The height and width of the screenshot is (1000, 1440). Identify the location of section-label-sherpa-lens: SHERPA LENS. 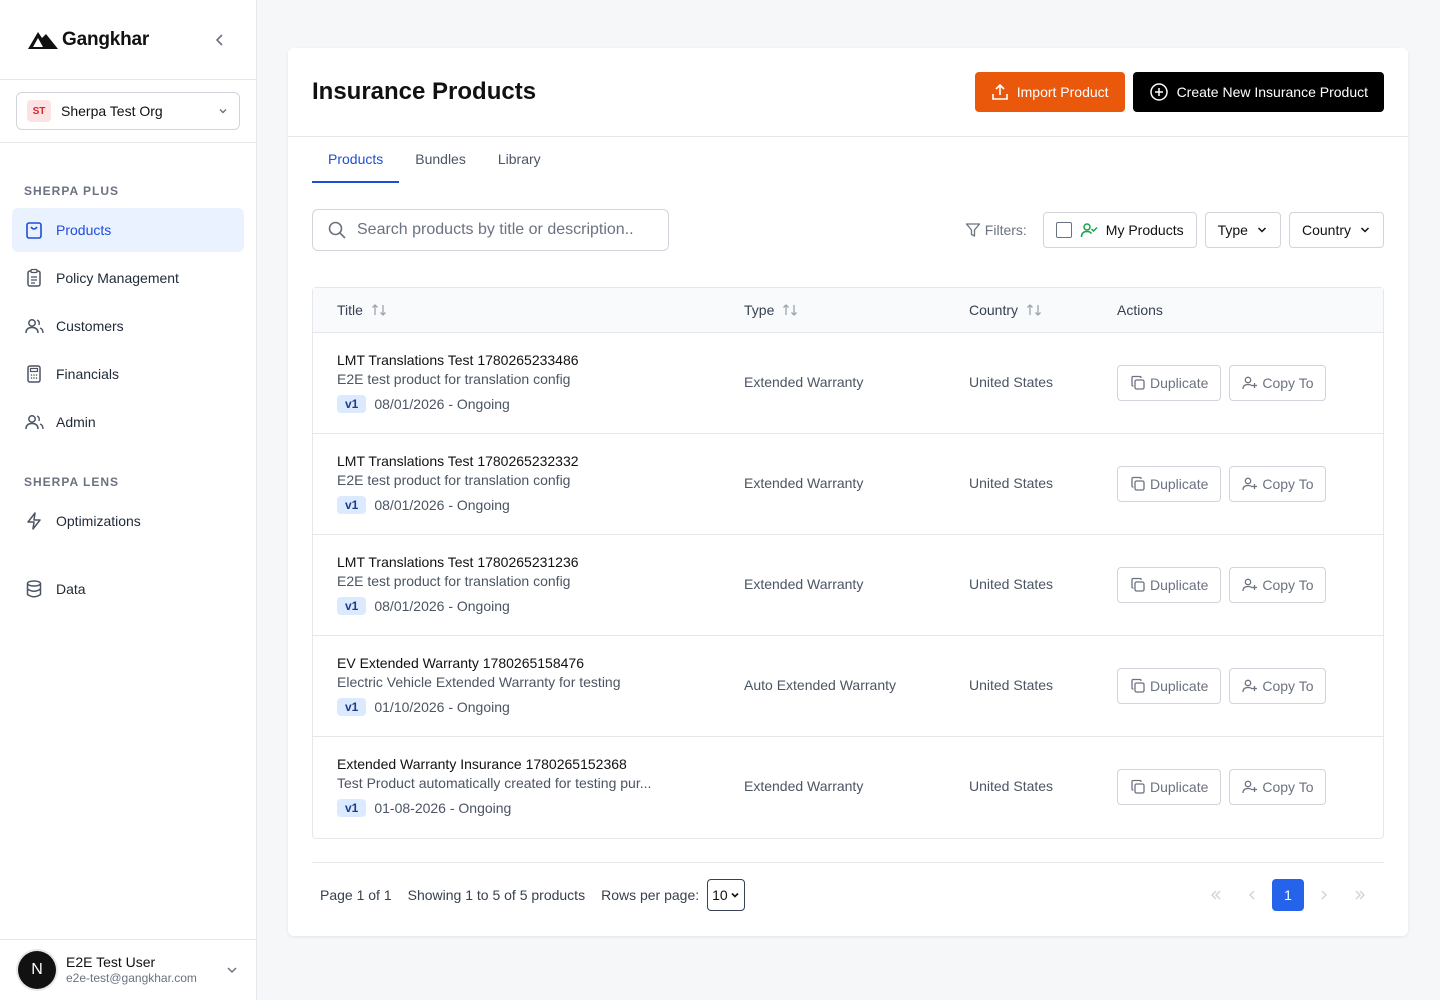
(72, 482).